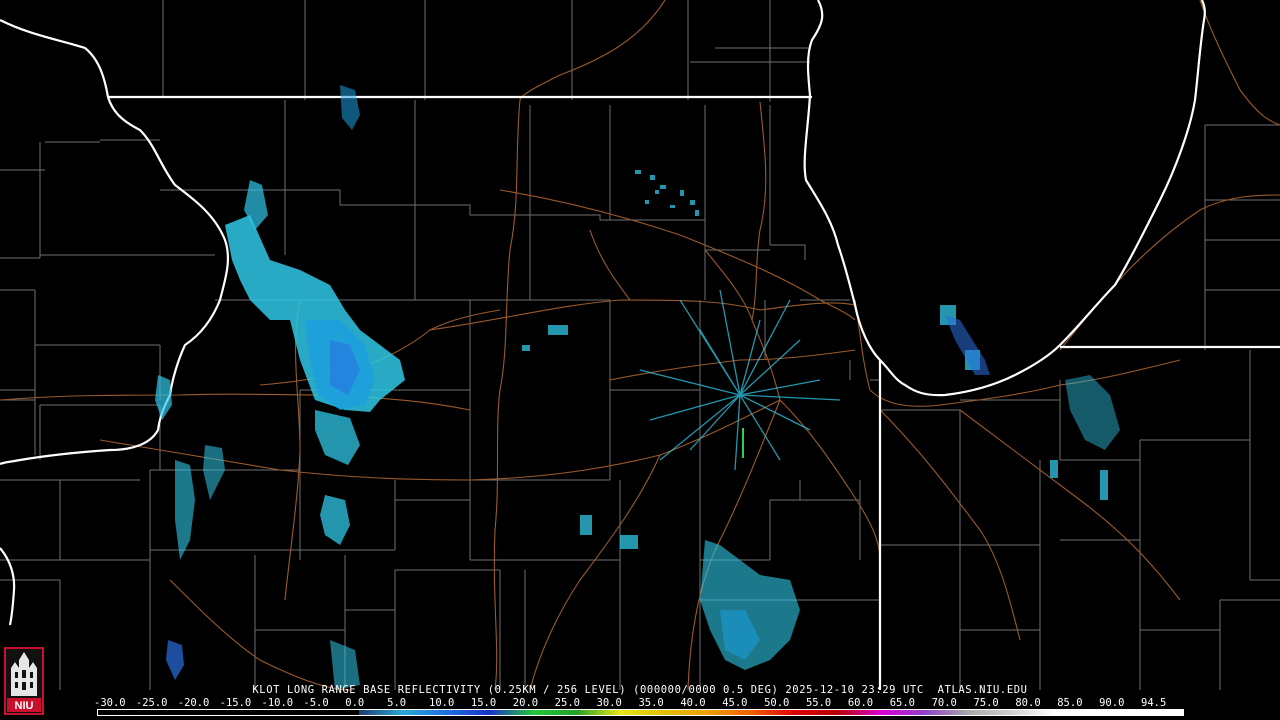 The width and height of the screenshot is (1280, 720). What do you see at coordinates (860, 703) in the screenshot?
I see `colorscale-label: 60.0` at bounding box center [860, 703].